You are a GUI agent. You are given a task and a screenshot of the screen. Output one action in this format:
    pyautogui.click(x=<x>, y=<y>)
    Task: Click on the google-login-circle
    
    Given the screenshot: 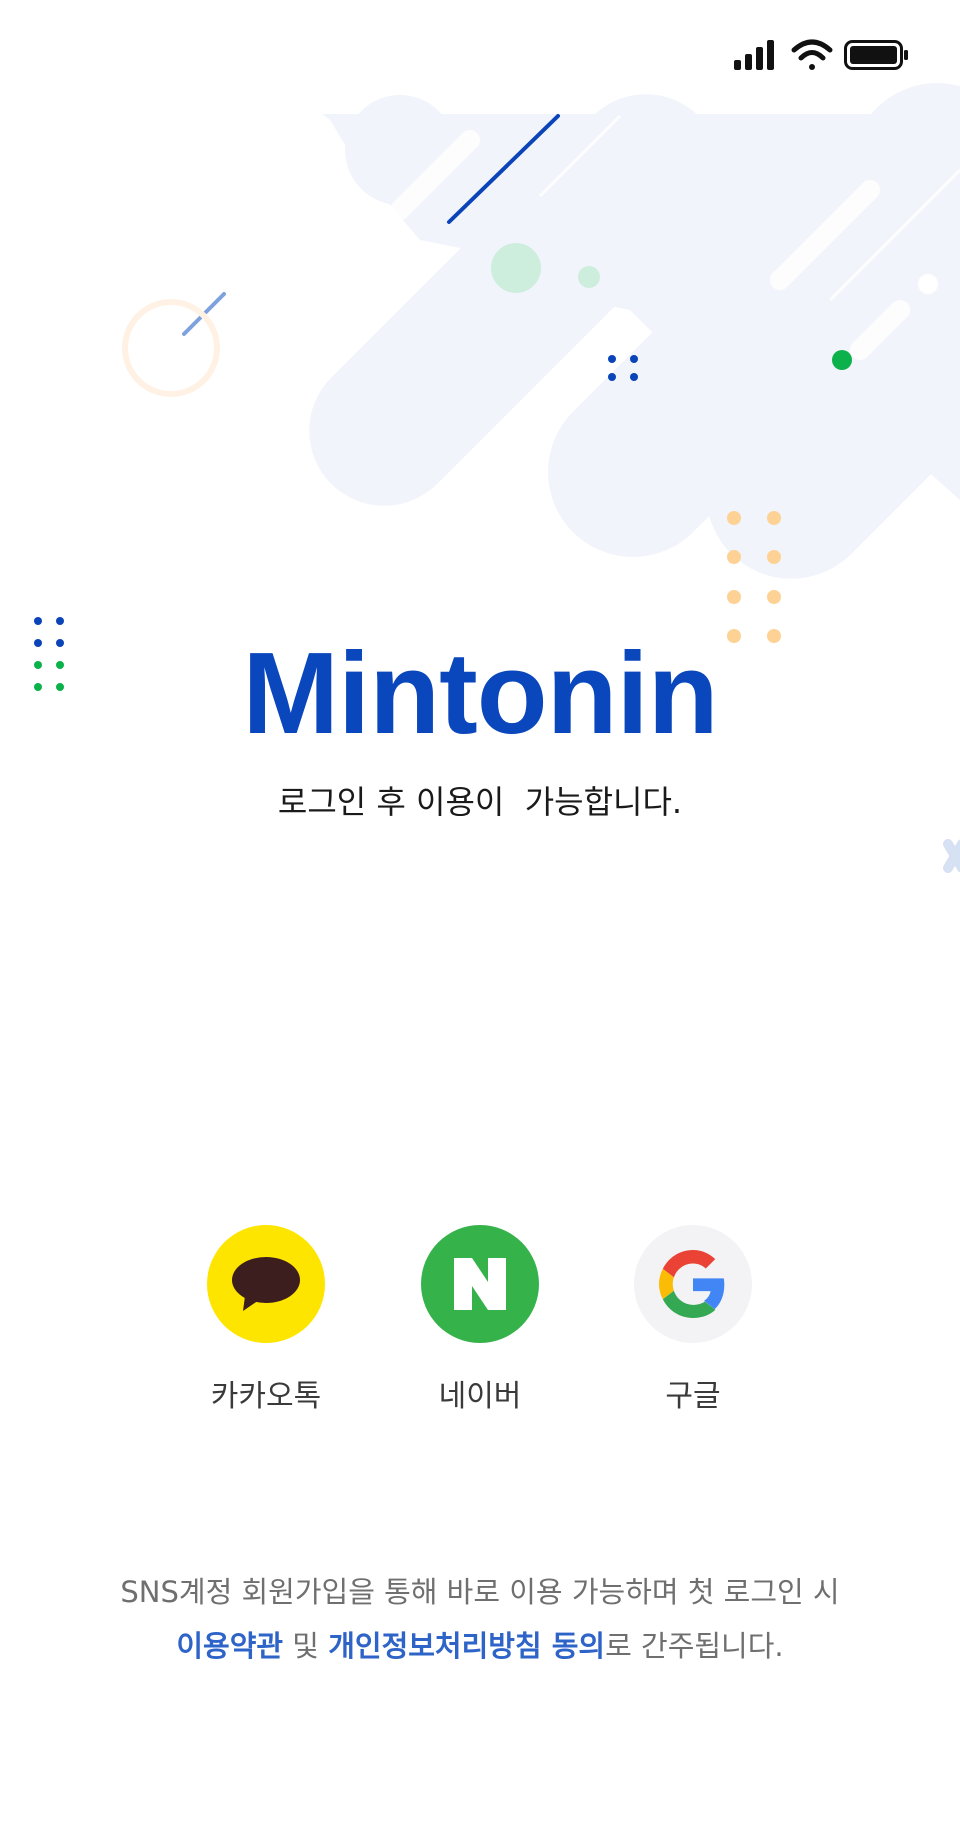 What is the action you would take?
    pyautogui.click(x=693, y=1284)
    